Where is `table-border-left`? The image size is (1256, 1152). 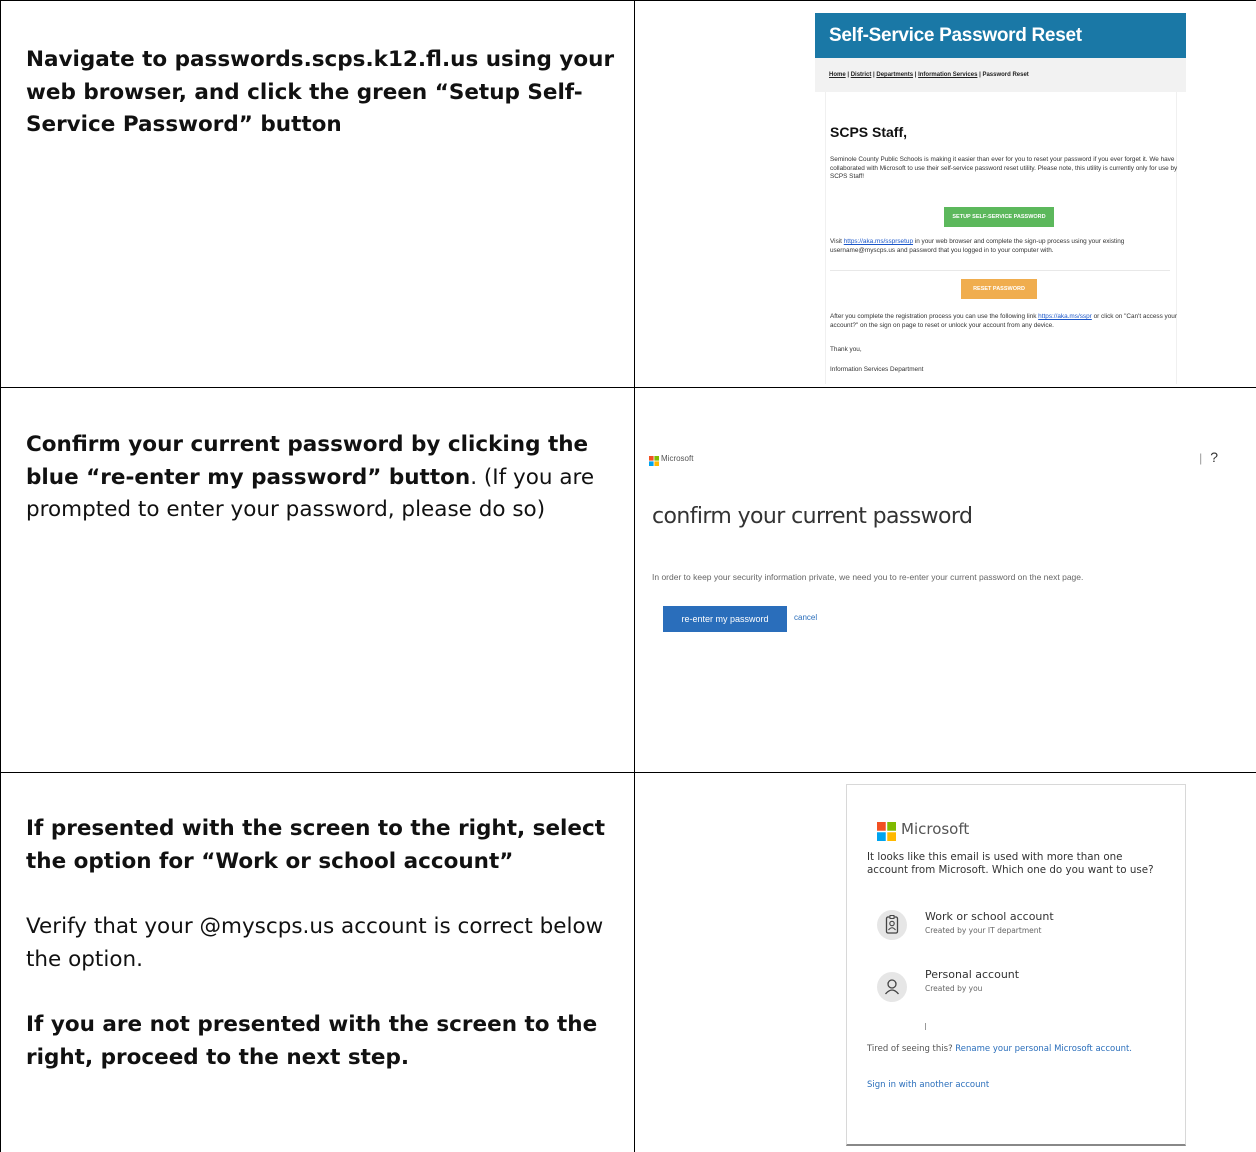
table-border-left is located at coordinates (0, 576).